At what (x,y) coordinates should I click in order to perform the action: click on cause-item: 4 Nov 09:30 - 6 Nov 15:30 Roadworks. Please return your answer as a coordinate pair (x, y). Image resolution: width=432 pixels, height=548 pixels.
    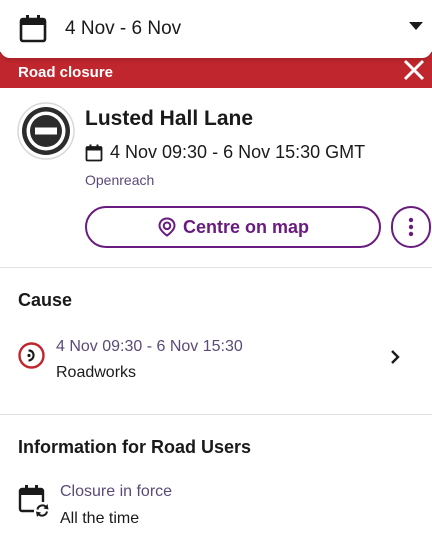
    Looking at the image, I should click on (216, 357).